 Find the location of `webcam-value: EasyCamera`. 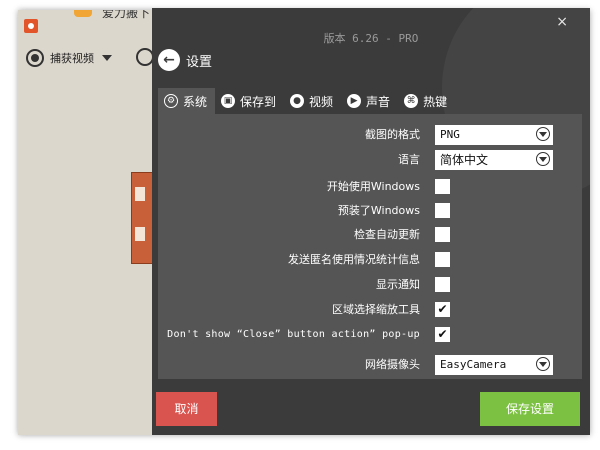

webcam-value: EasyCamera is located at coordinates (473, 364).